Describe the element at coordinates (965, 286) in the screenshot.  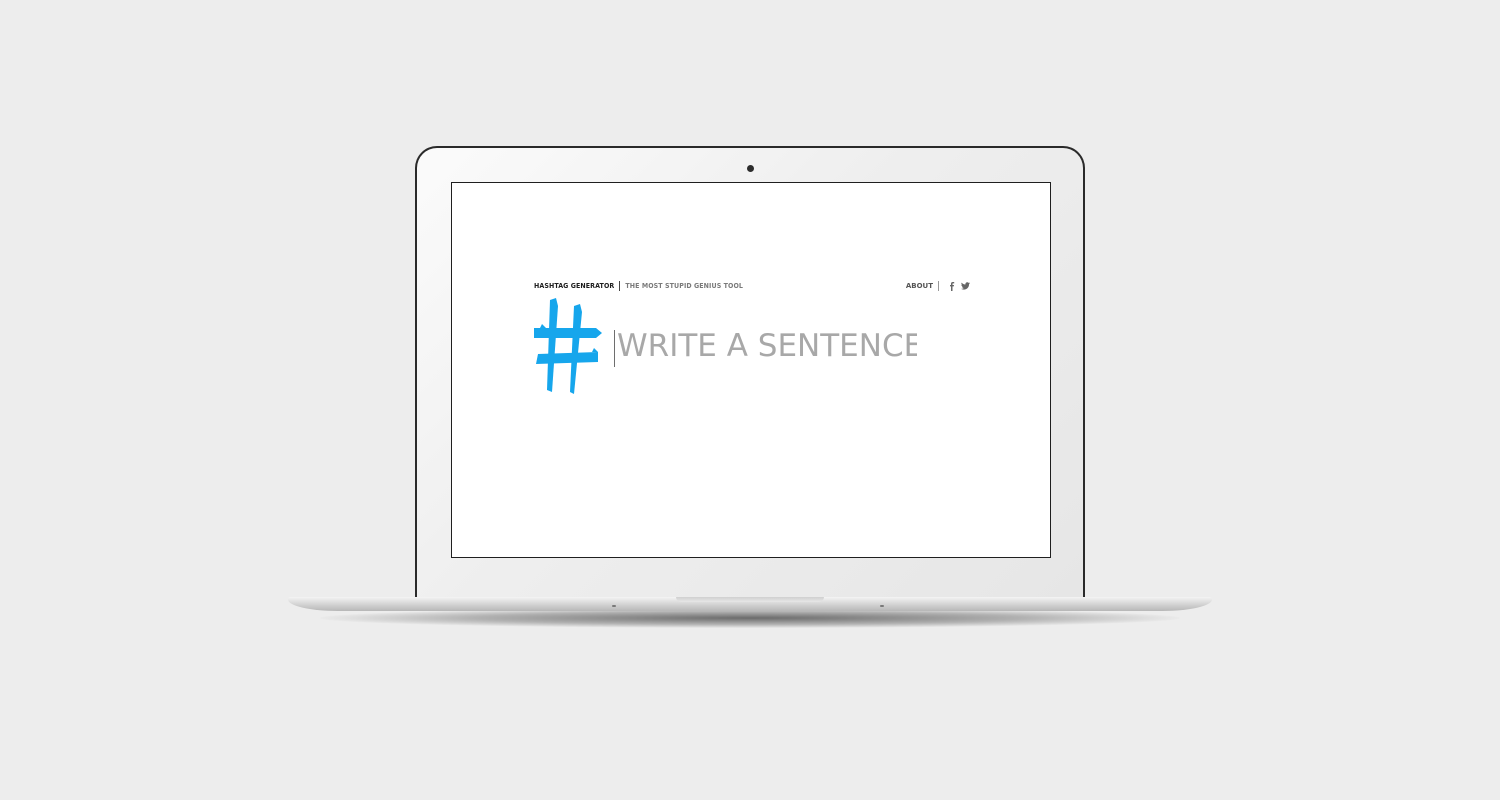
I see `twitter-icon` at that location.